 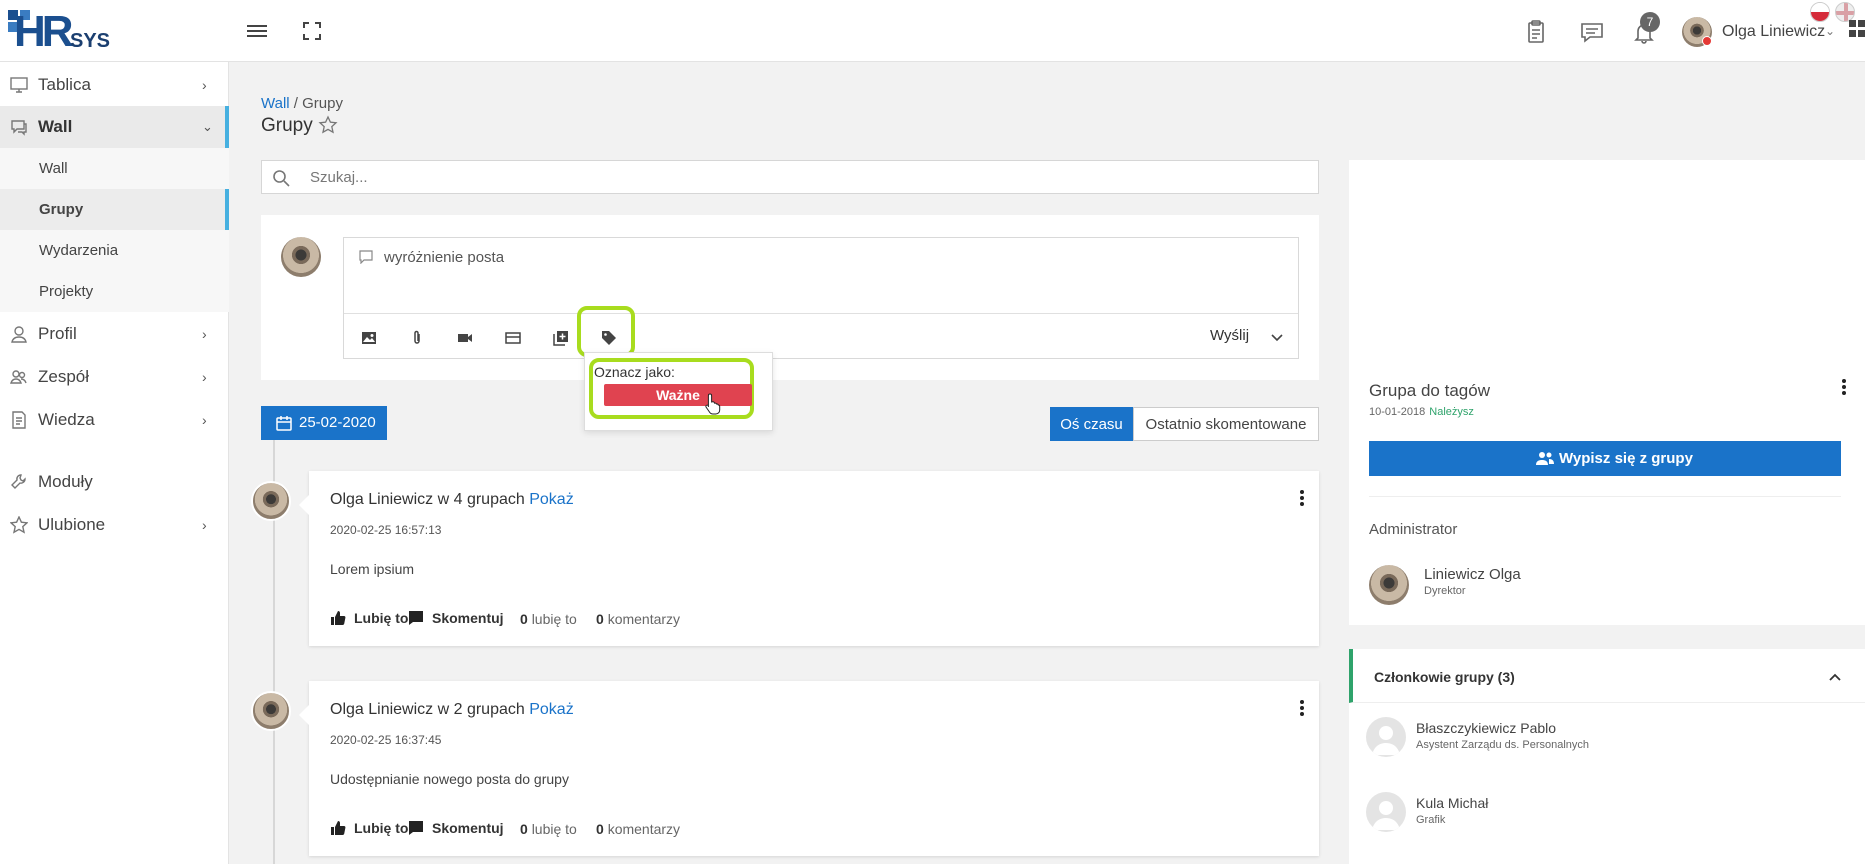 I want to click on calendar-icon, so click(x=284, y=423).